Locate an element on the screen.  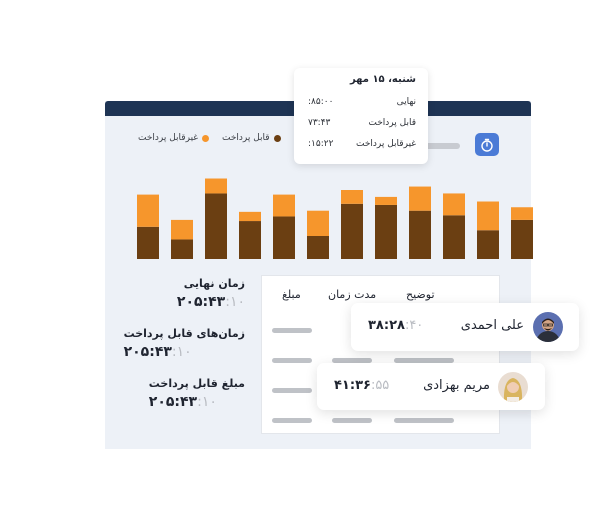
stat-label: زمان‌های قابل پرداخت is located at coordinates (184, 333).